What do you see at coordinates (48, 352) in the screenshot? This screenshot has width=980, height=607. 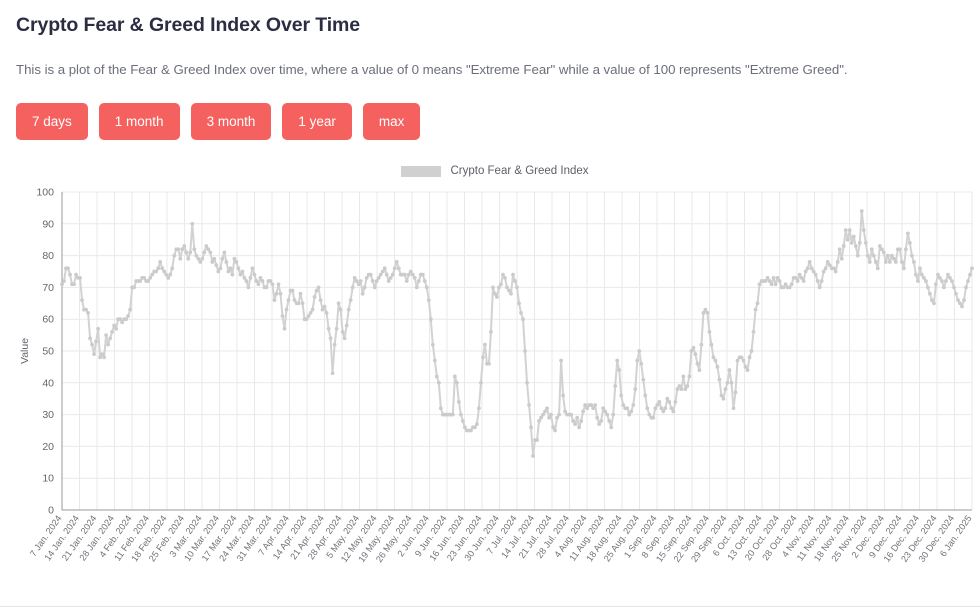 I see `y-tick-label: 50` at bounding box center [48, 352].